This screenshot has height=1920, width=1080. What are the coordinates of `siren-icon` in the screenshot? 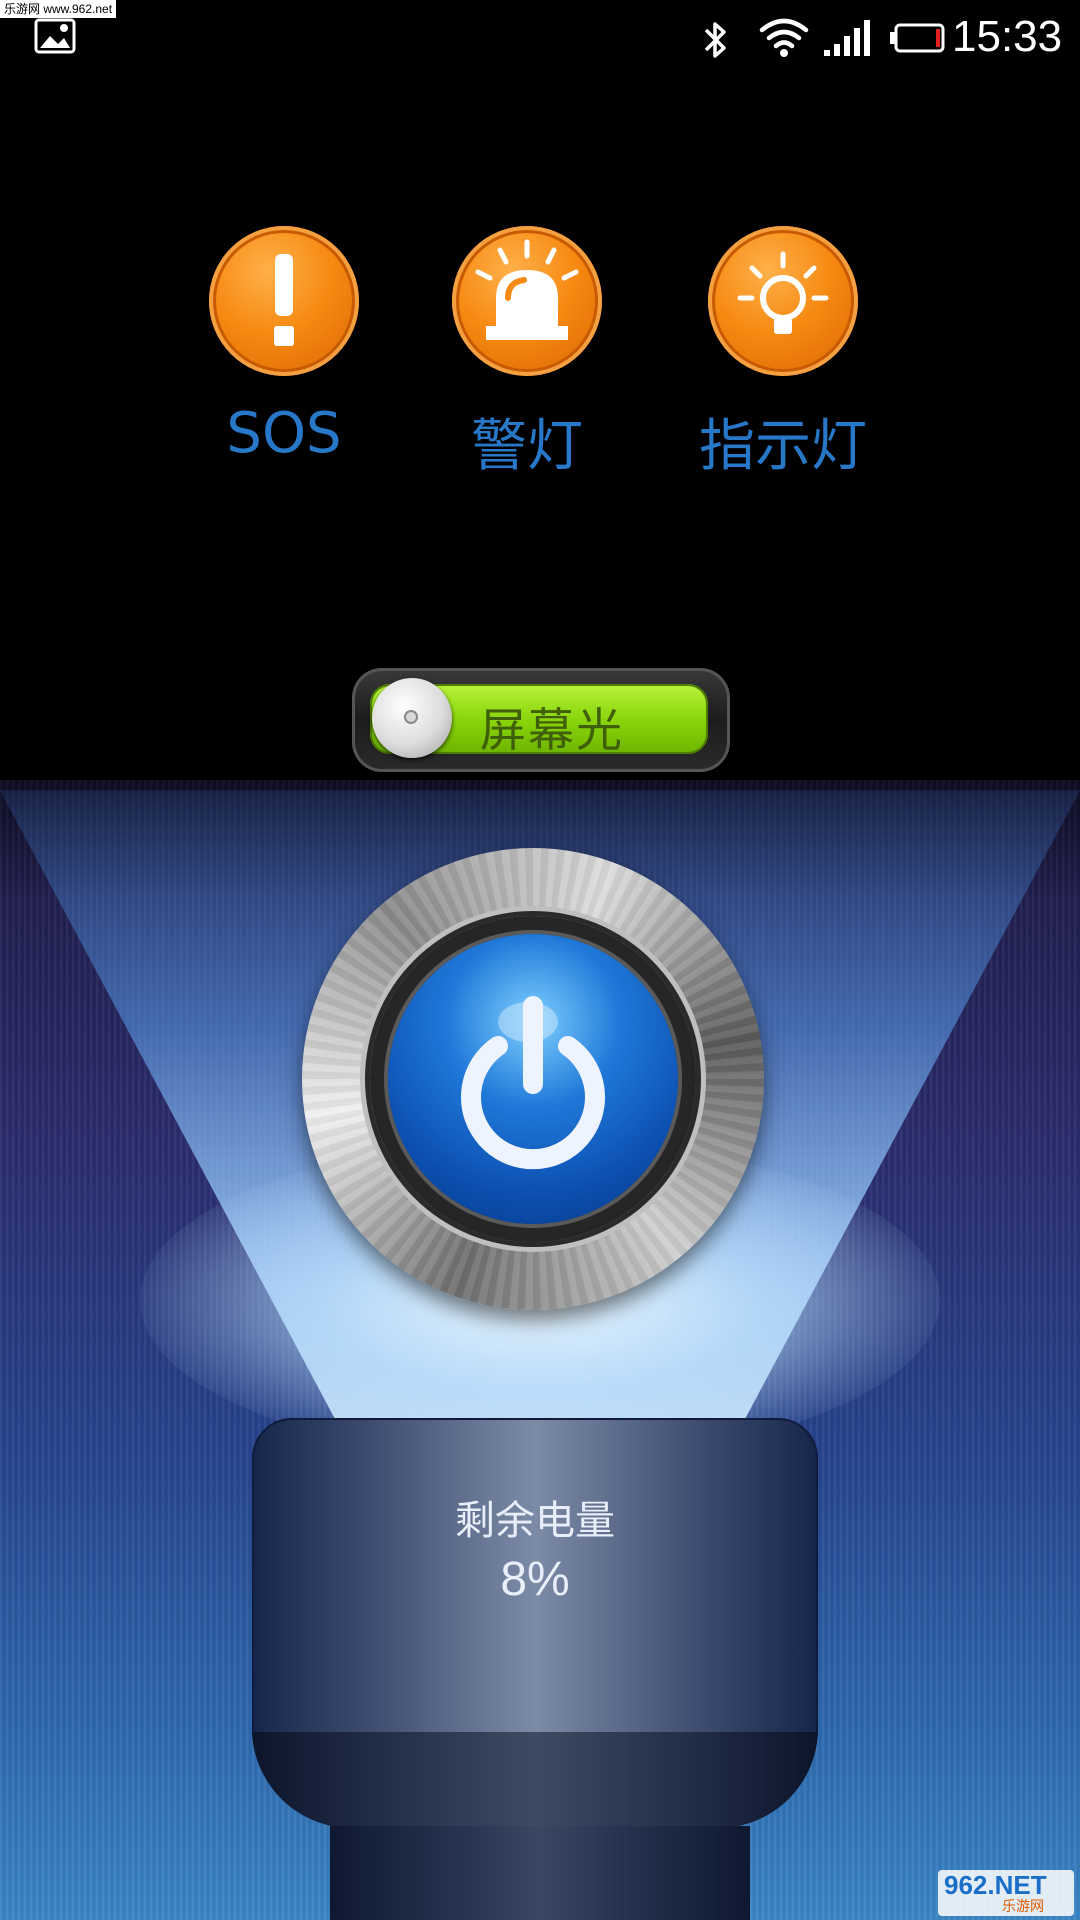 It's located at (527, 289).